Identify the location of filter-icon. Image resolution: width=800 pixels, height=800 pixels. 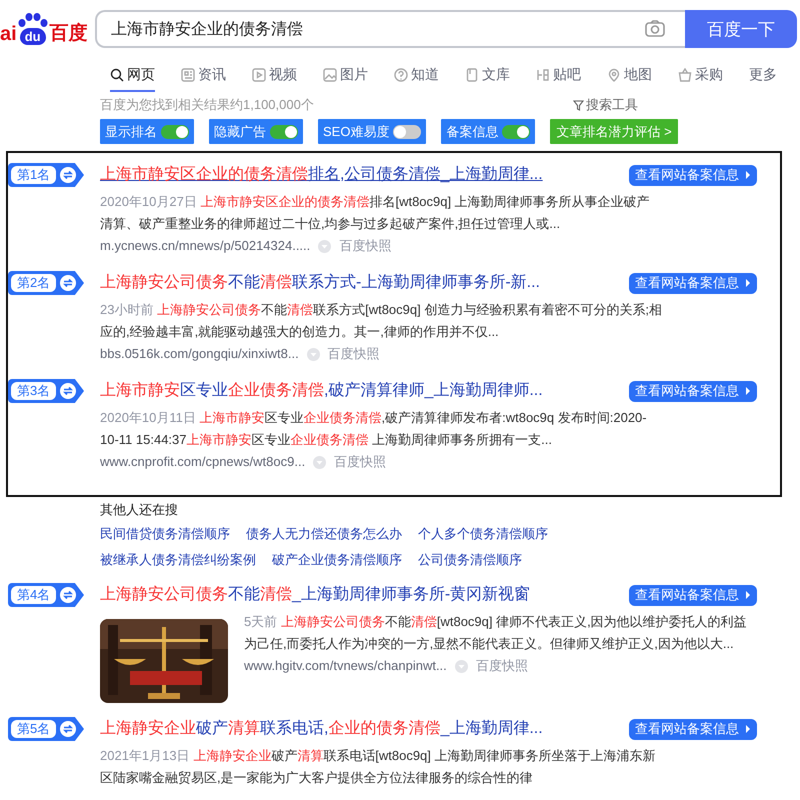
(578, 105).